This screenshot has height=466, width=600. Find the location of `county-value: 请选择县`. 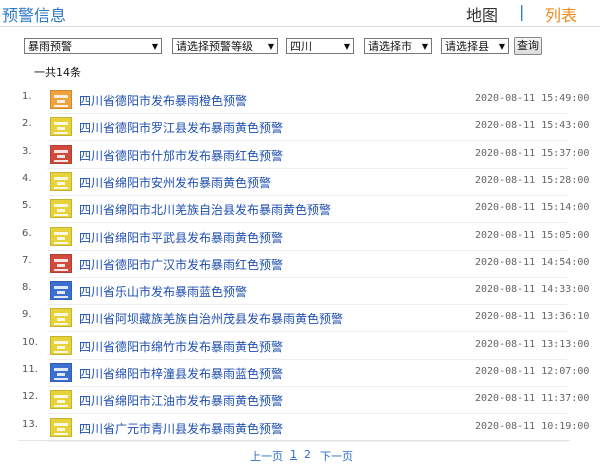

county-value: 请选择县 is located at coordinates (467, 46).